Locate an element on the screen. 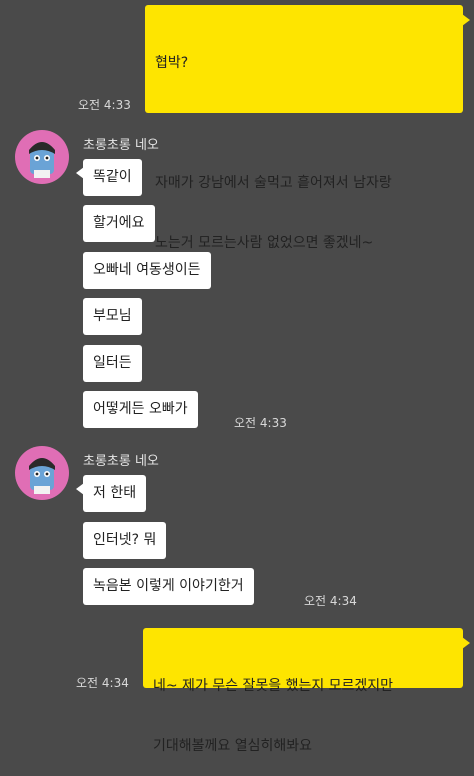 This screenshot has width=474, height=776. incoming-message: 인터넷? 뭐 is located at coordinates (125, 540).